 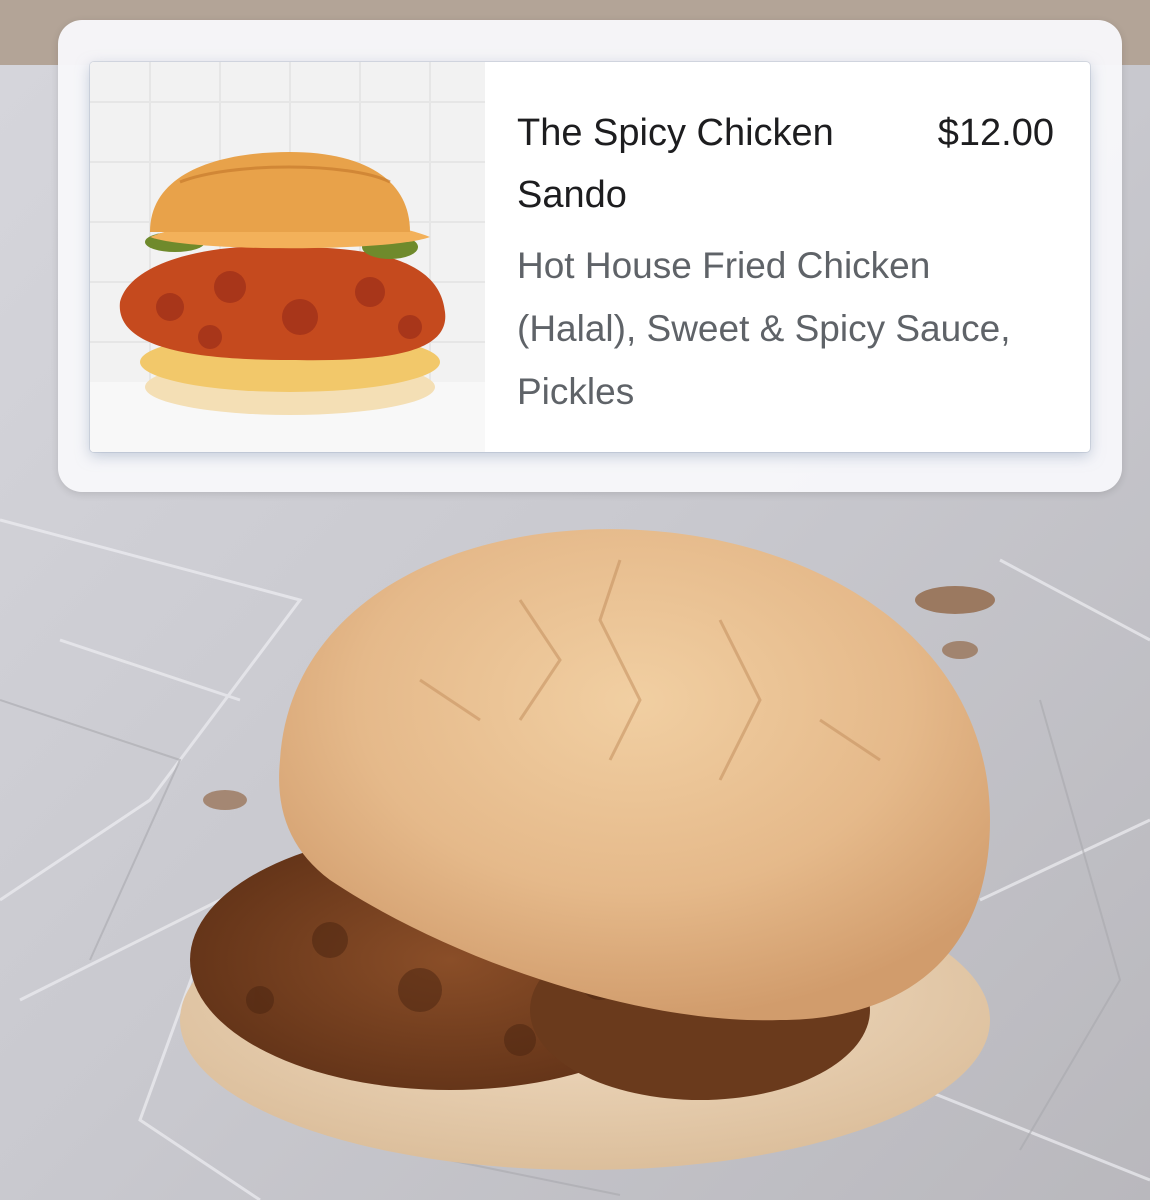 I want to click on spicy-chicken-sandwich-image, so click(x=287, y=257).